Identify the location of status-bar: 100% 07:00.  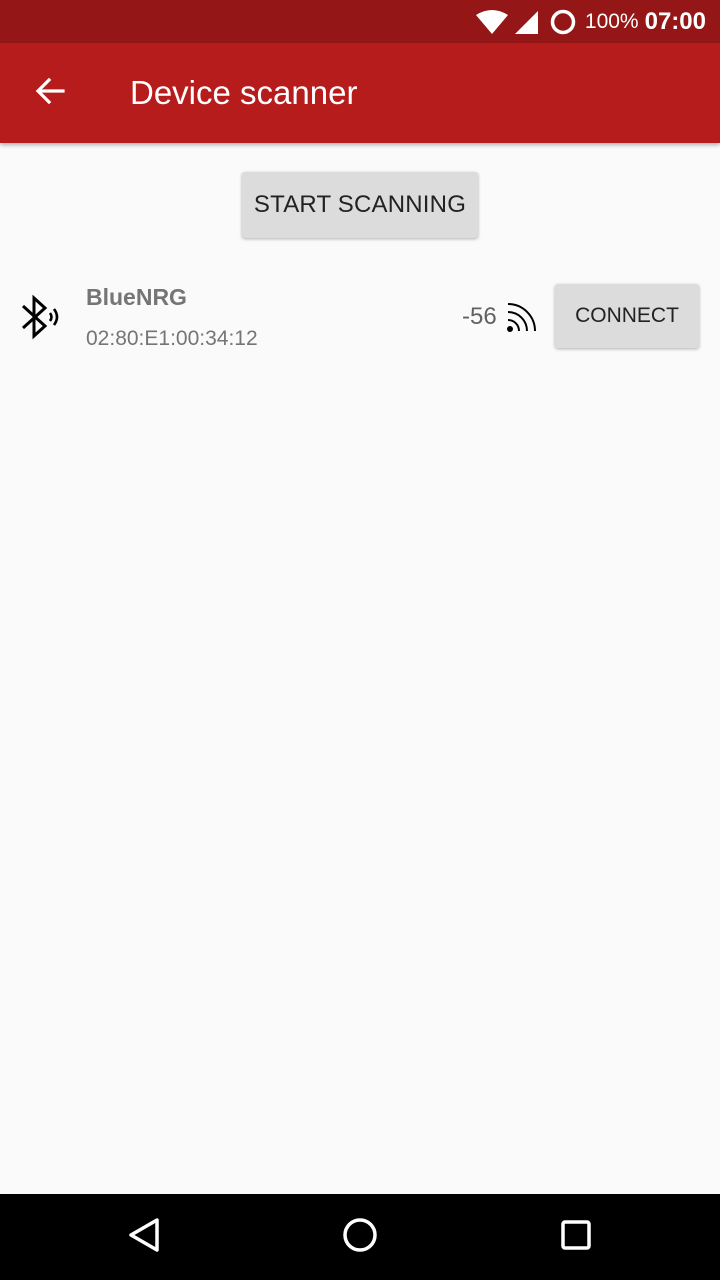
(360, 21).